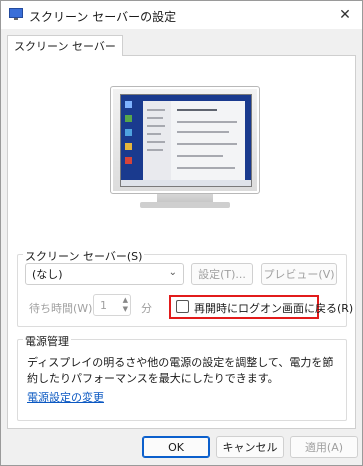  Describe the element at coordinates (65, 397) in the screenshot. I see `change-power-settings-link: 電源設定の変更` at that location.